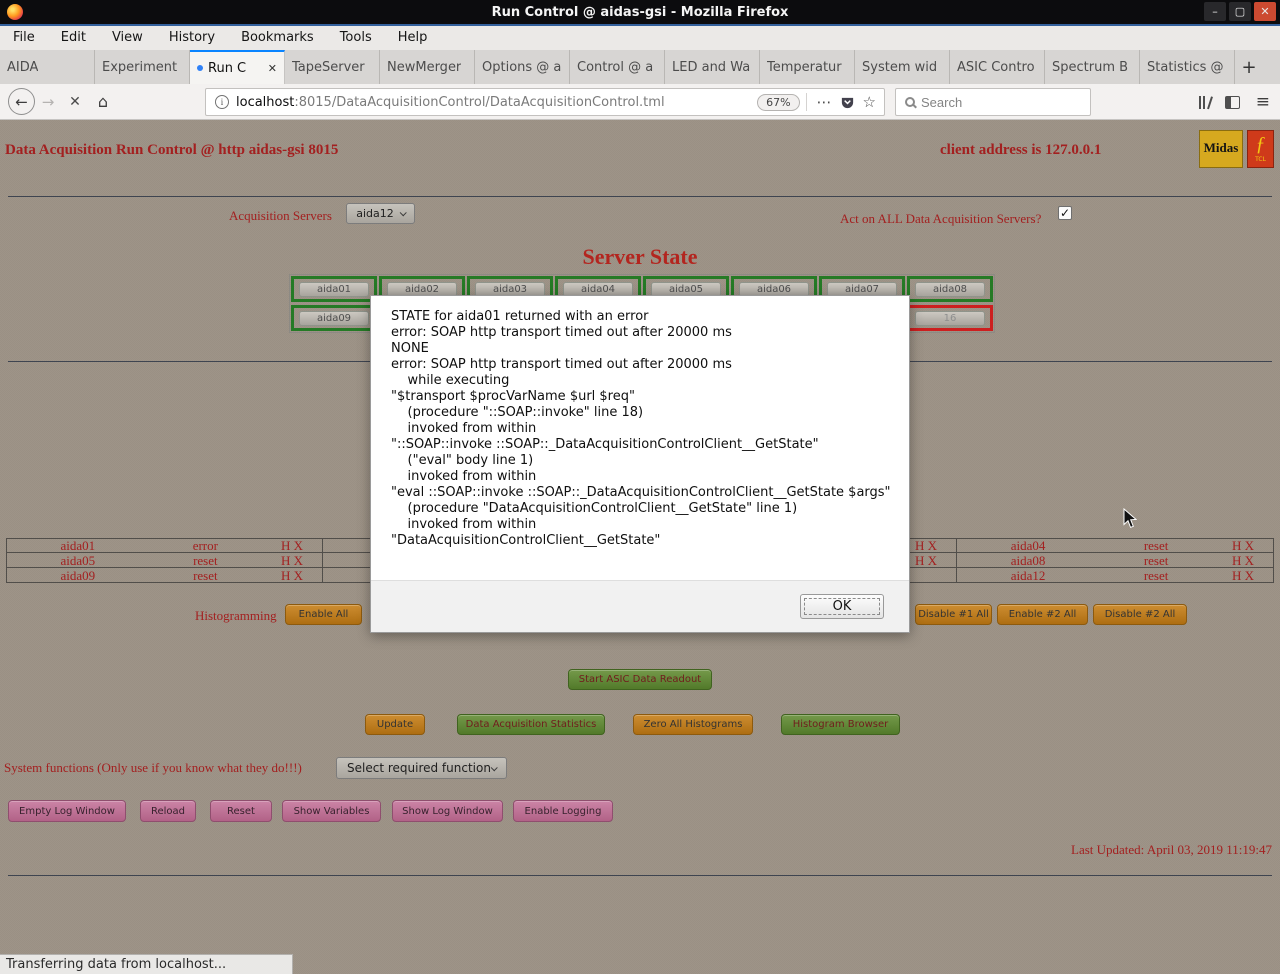 This screenshot has height=974, width=1280. I want to click on tcl-feather-icon: ƒ, so click(1260, 144).